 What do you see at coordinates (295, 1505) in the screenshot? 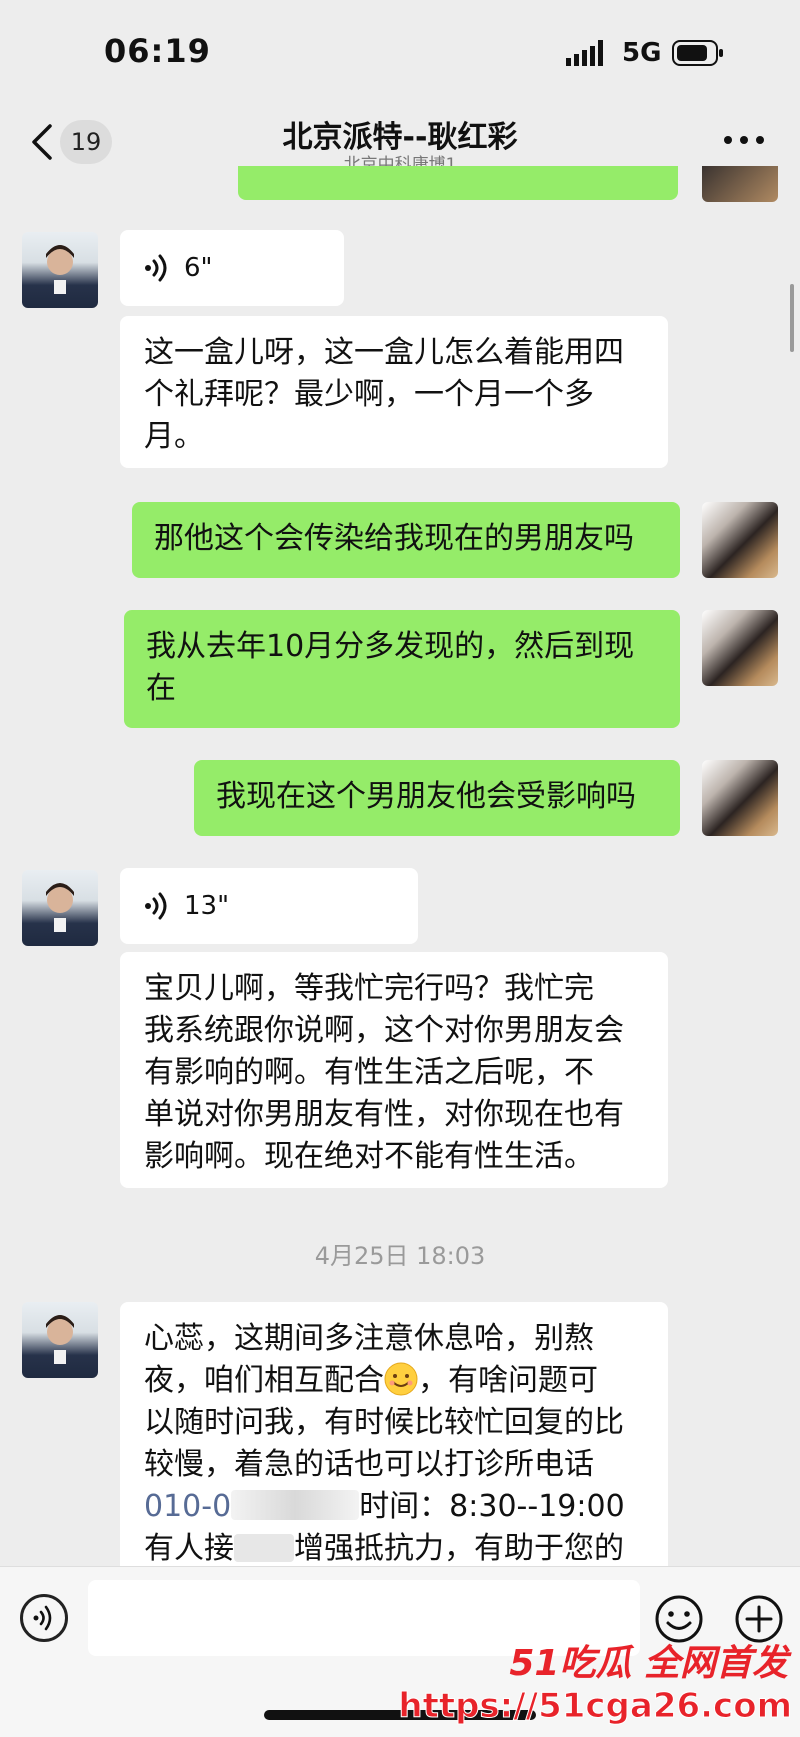
I see `redacted-phone` at bounding box center [295, 1505].